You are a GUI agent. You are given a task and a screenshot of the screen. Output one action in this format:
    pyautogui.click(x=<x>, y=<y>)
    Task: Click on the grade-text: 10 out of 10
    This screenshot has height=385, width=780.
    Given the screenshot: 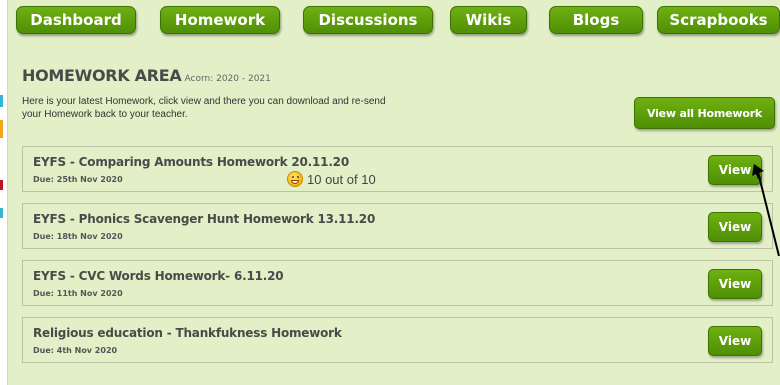 What is the action you would take?
    pyautogui.click(x=341, y=179)
    